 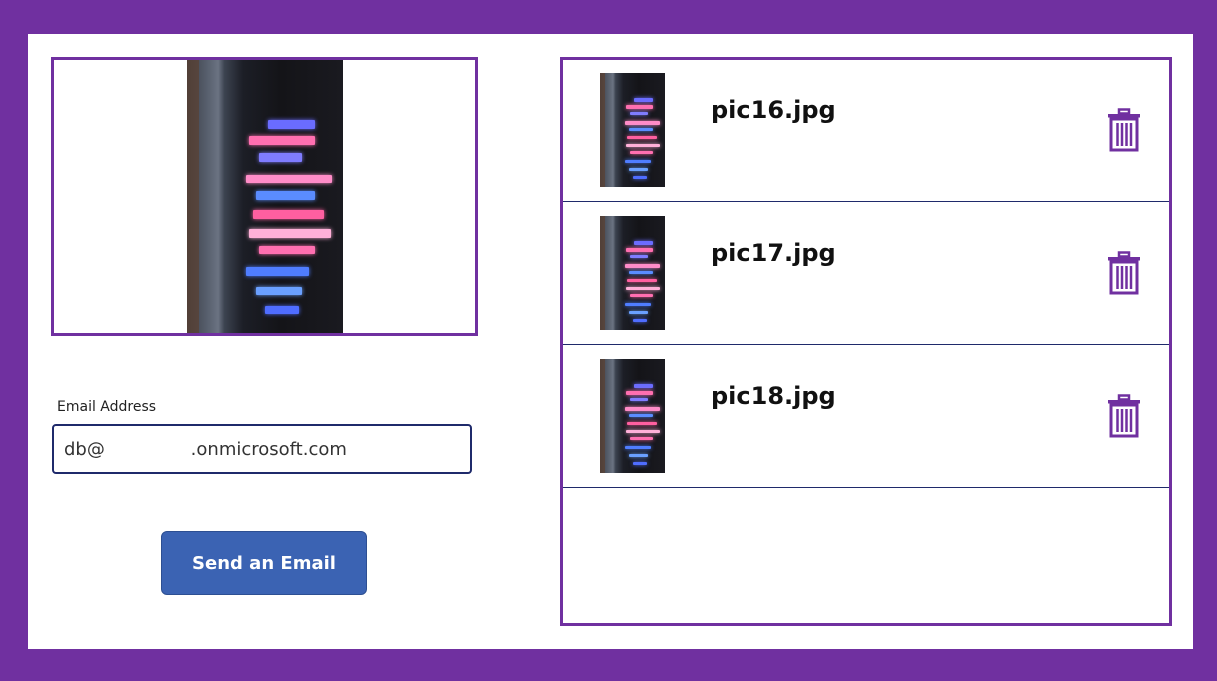 I want to click on file-name: pic18.jpg, so click(x=773, y=396).